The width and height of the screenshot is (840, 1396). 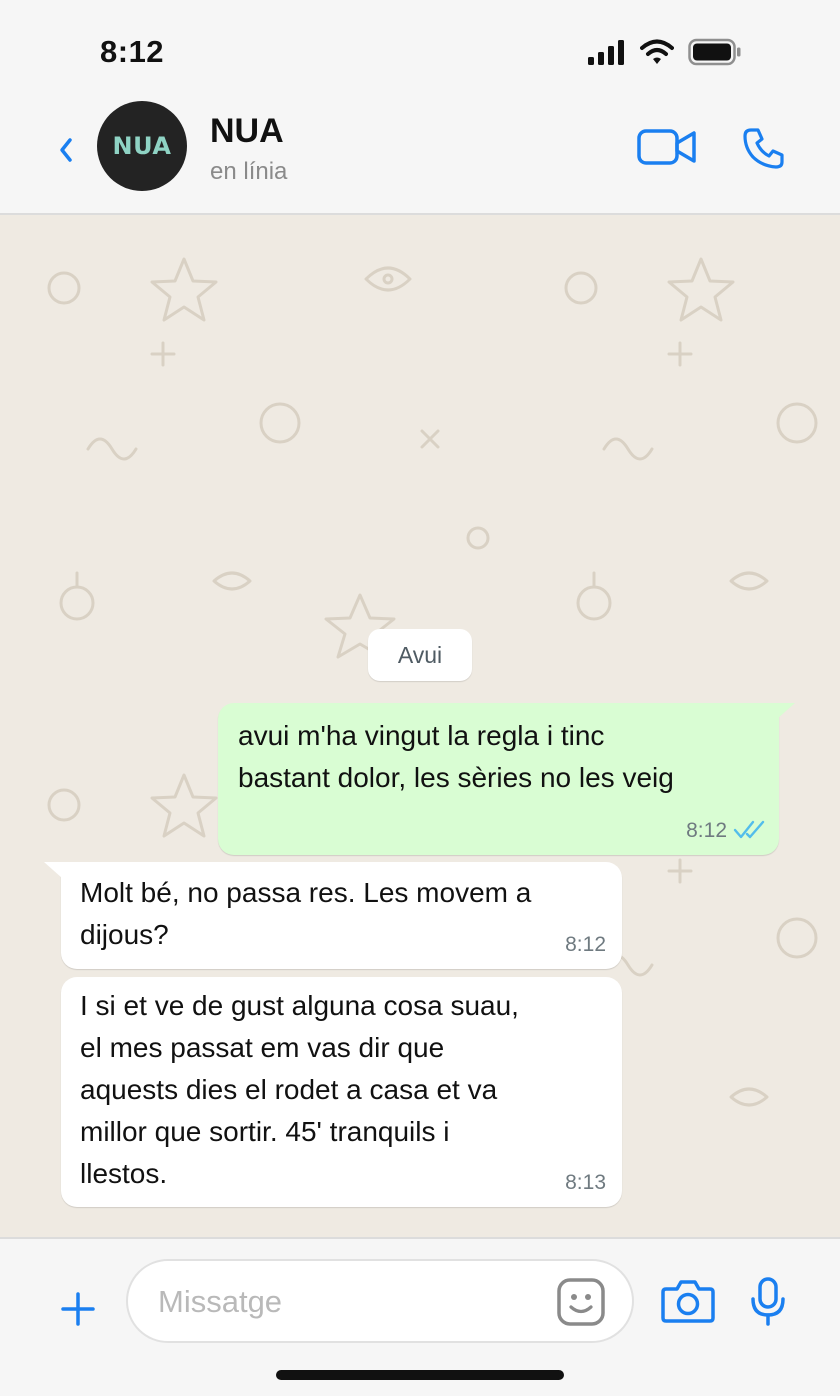 What do you see at coordinates (749, 829) in the screenshot?
I see `double-check-read-icon` at bounding box center [749, 829].